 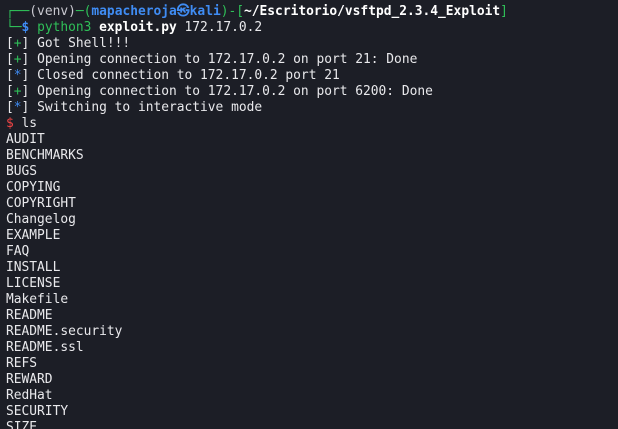 What do you see at coordinates (504, 11) in the screenshot?
I see `path-close: ]` at bounding box center [504, 11].